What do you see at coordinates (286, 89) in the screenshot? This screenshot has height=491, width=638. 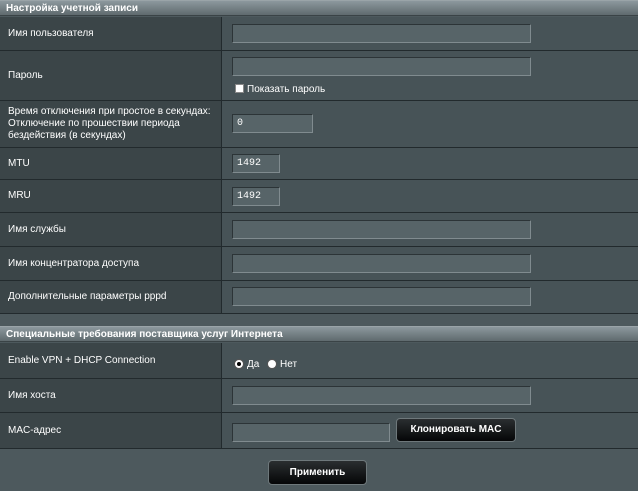 I see `show-password-label: Показать пароль` at bounding box center [286, 89].